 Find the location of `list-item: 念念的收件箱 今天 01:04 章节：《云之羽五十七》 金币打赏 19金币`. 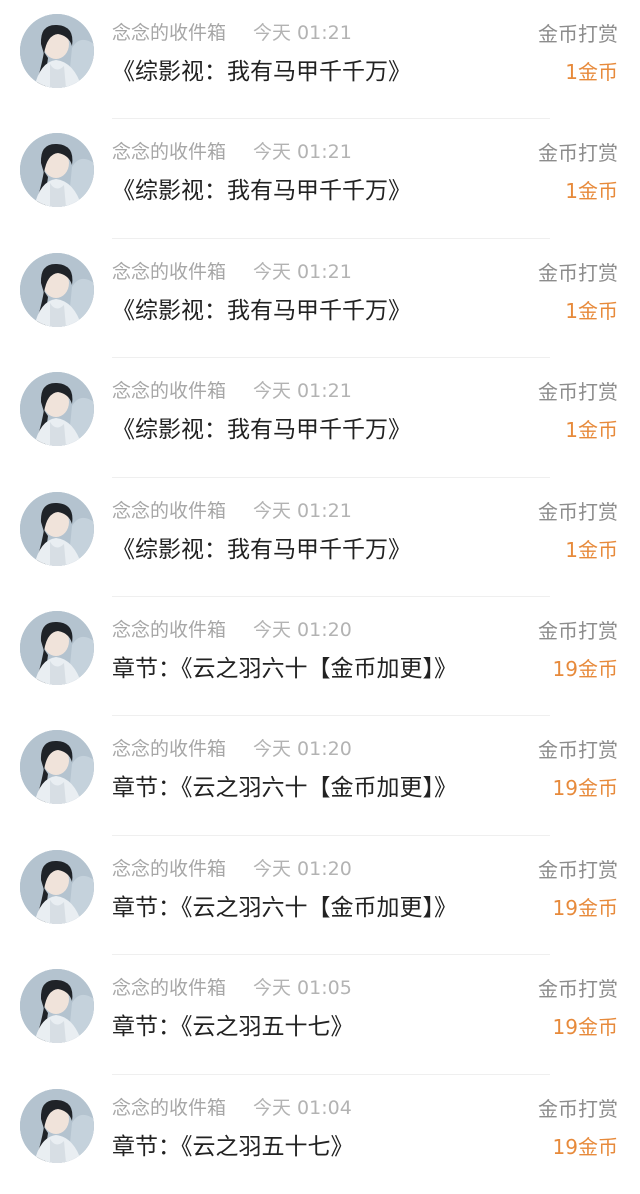

list-item: 念念的收件箱 今天 01:04 章节：《云之羽五十七》 金币打赏 19金币 is located at coordinates (320, 1134).